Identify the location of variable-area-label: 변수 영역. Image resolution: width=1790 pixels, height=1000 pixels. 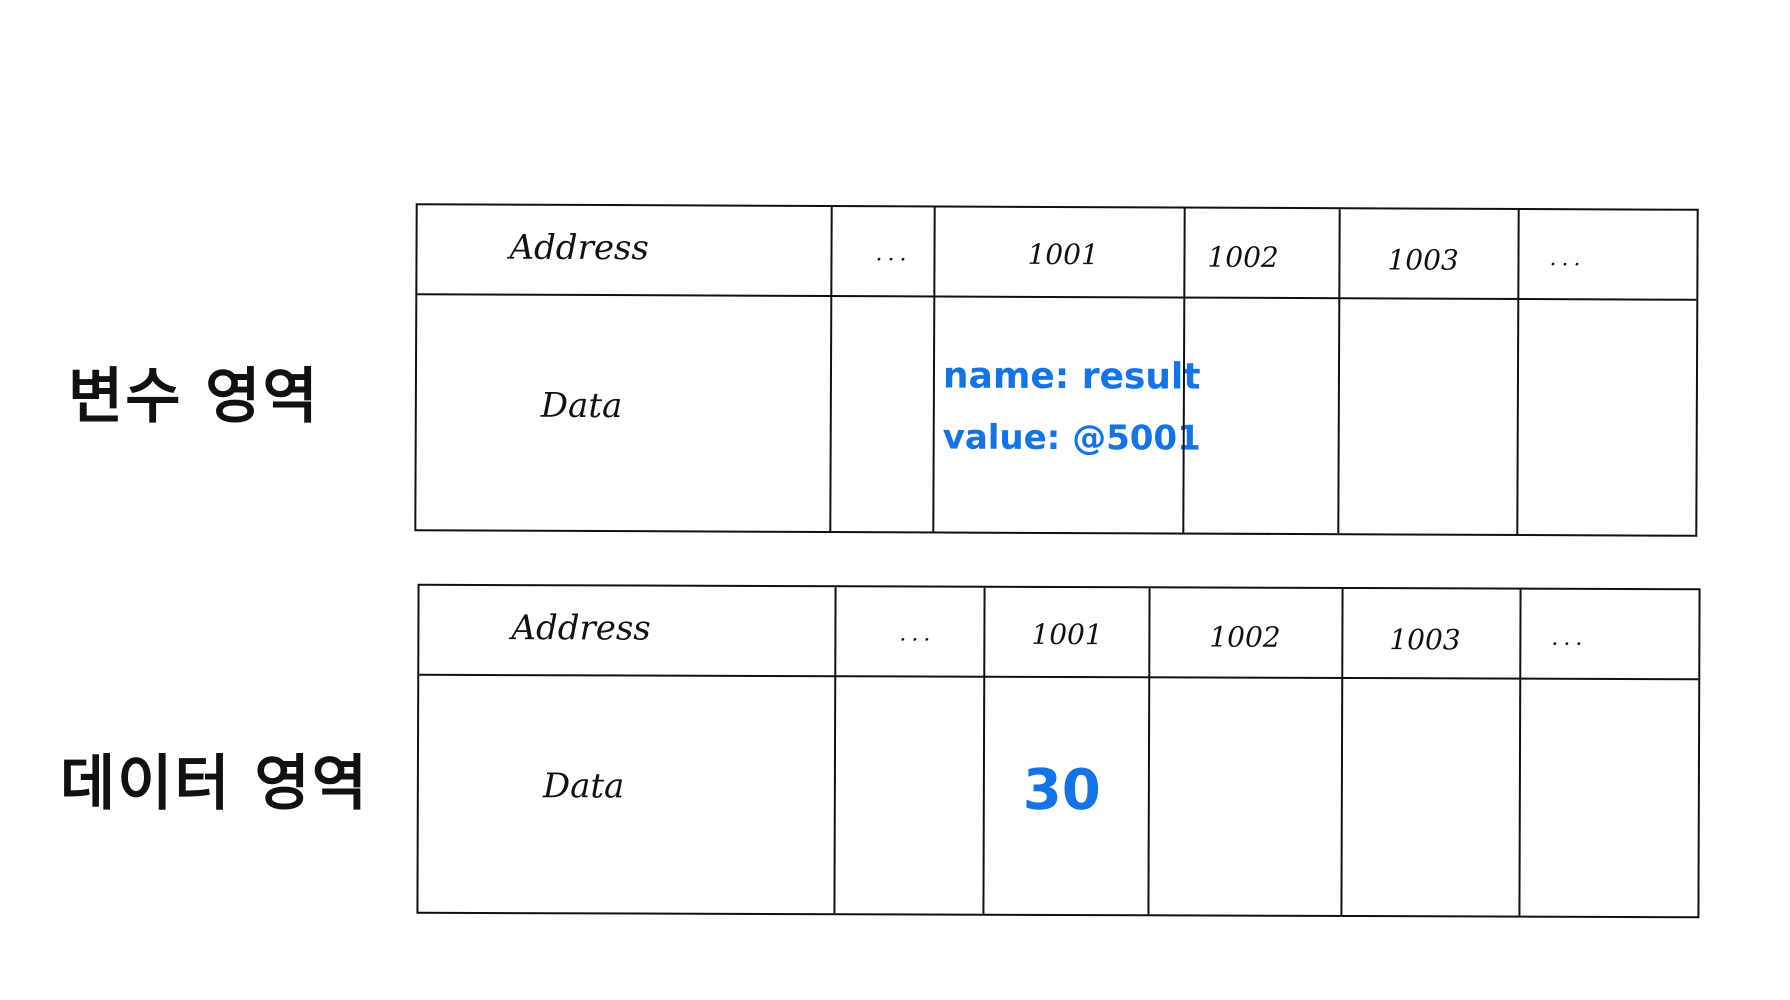
(194, 397).